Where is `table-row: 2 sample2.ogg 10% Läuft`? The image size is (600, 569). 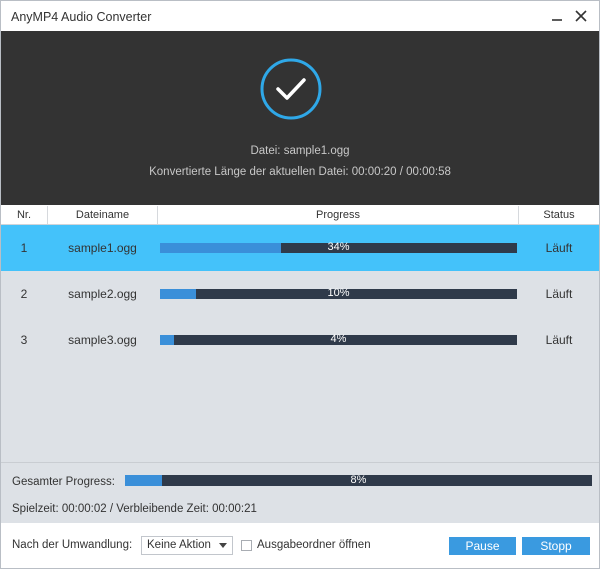
table-row: 2 sample2.ogg 10% Läuft is located at coordinates (300, 294).